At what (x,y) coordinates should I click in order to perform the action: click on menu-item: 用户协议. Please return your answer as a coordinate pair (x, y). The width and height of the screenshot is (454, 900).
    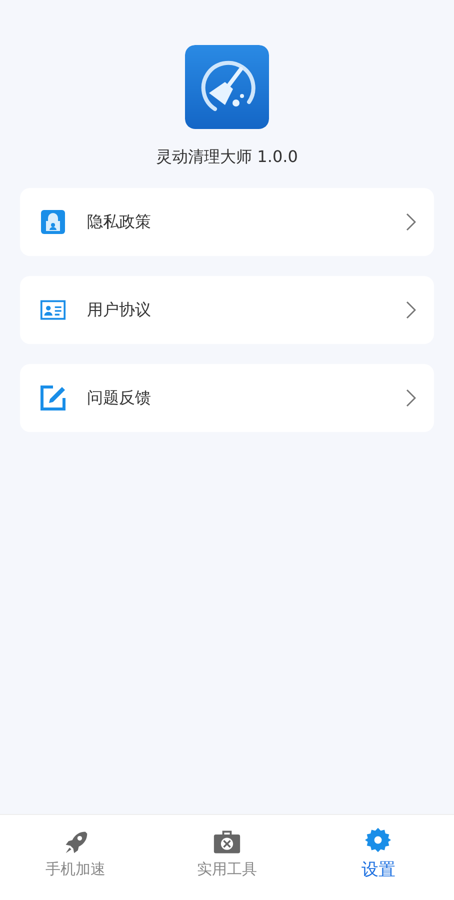
    Looking at the image, I should click on (227, 310).